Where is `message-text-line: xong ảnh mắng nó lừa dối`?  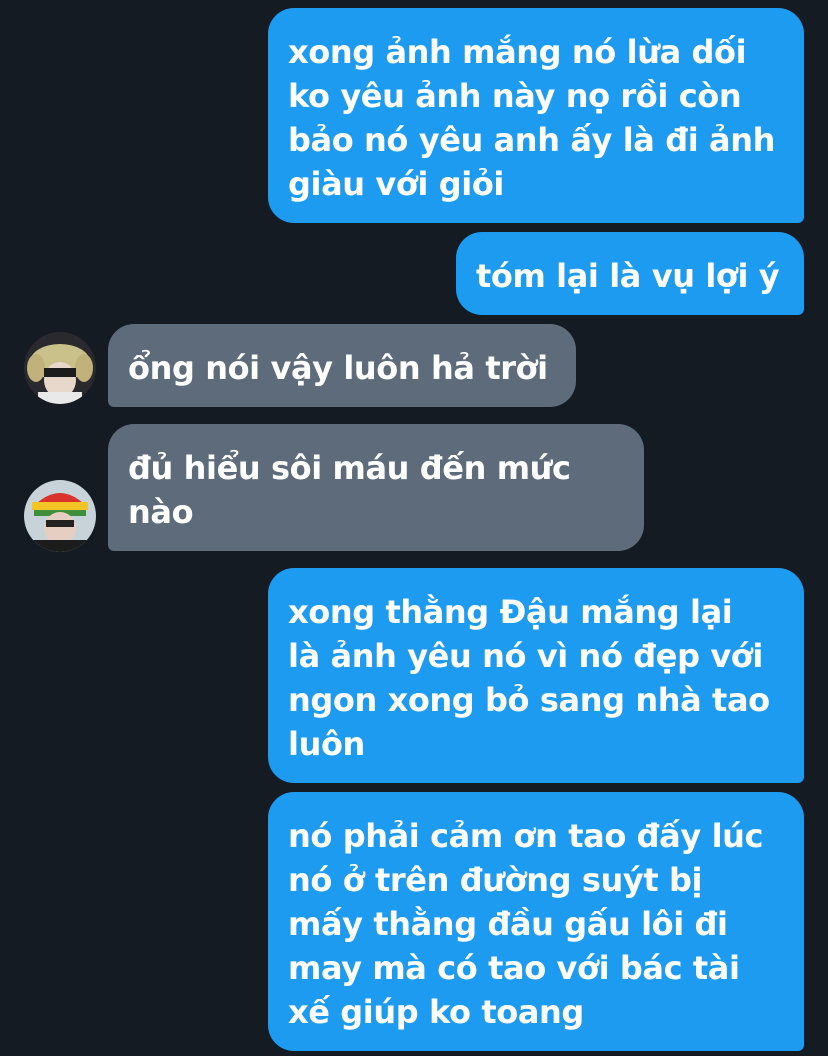 message-text-line: xong ảnh mắng nó lừa dối is located at coordinates (517, 52).